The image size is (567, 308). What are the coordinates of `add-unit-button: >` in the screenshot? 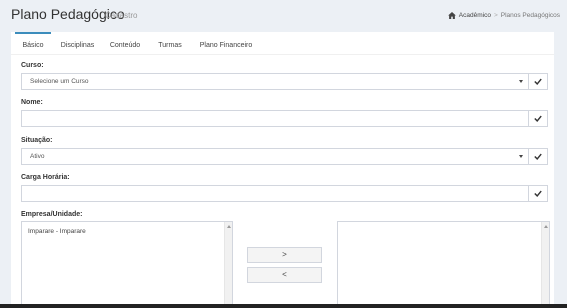 It's located at (284, 255).